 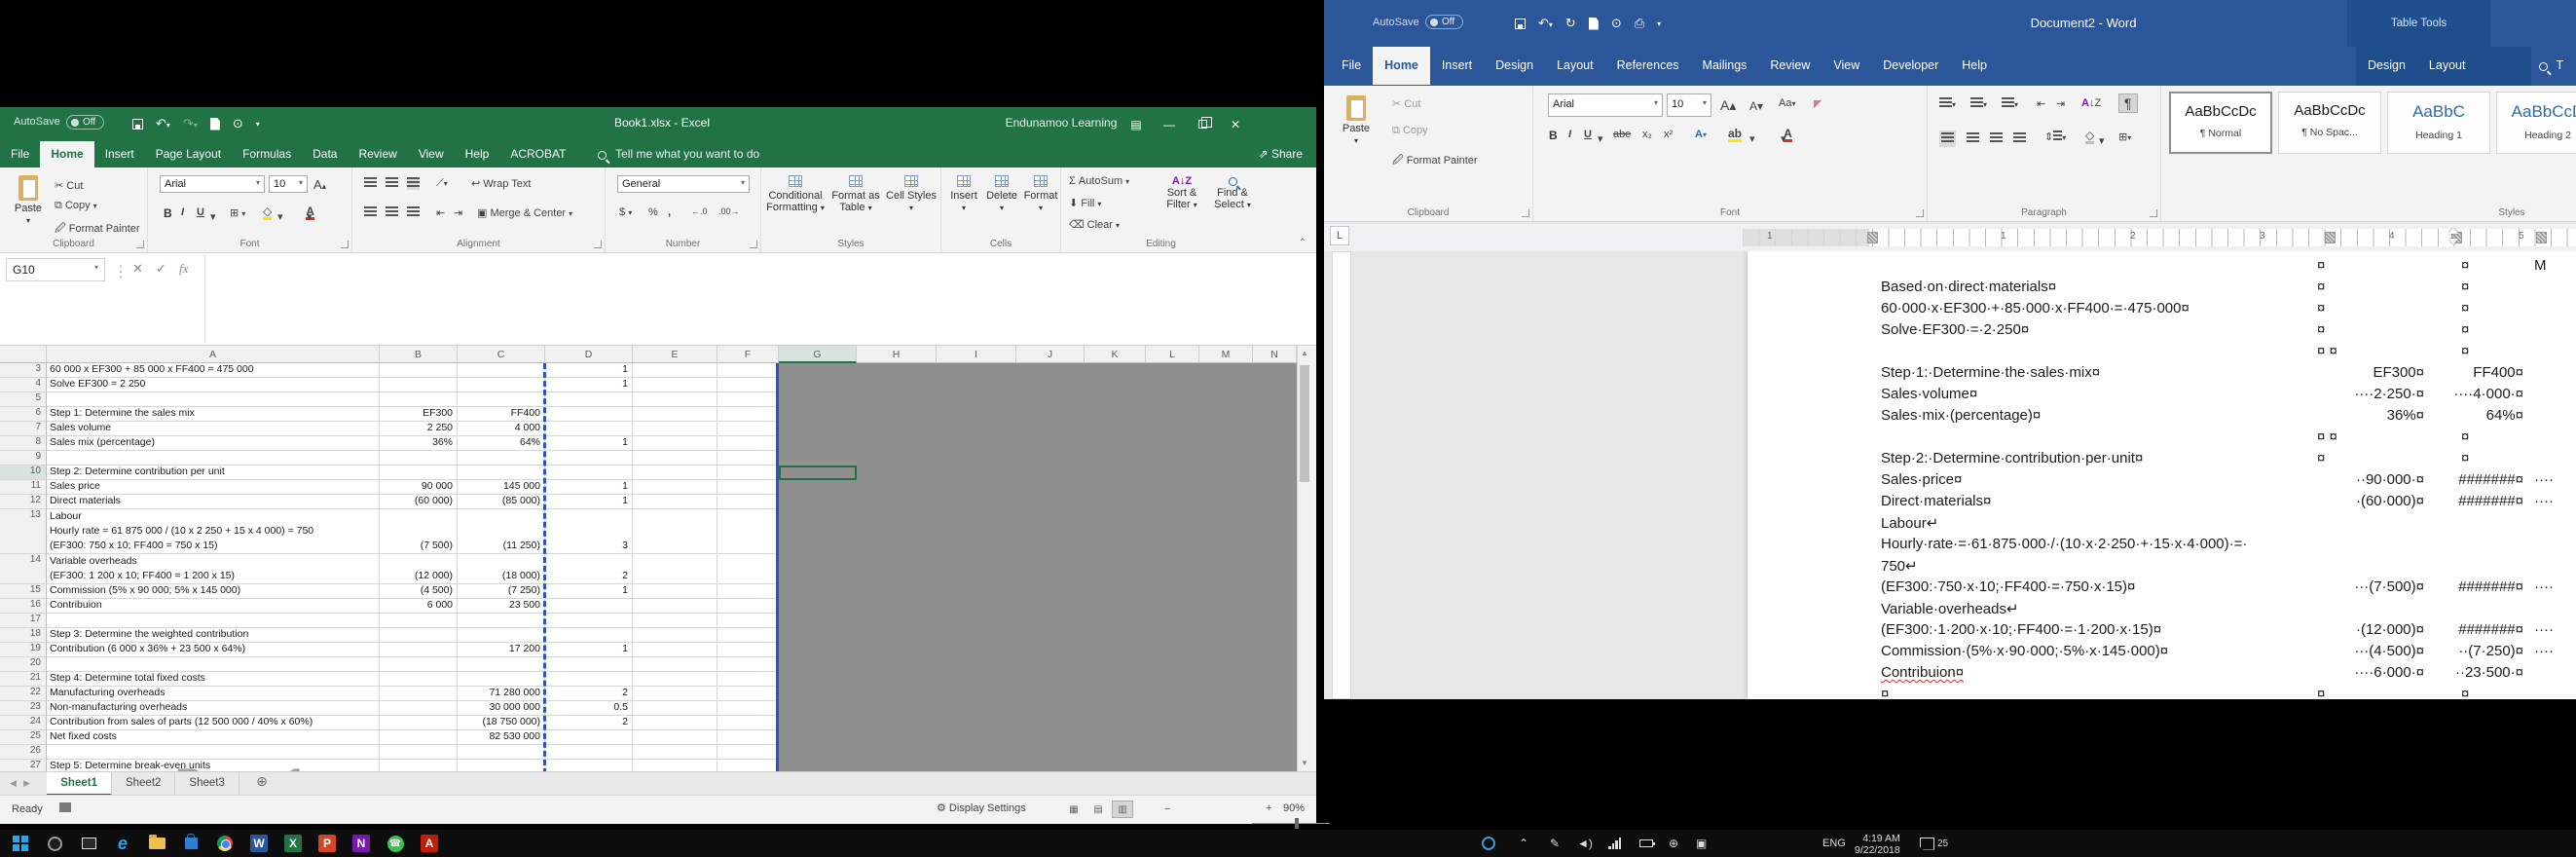 What do you see at coordinates (501, 737) in the screenshot?
I see `cell-c25: 82 530 000` at bounding box center [501, 737].